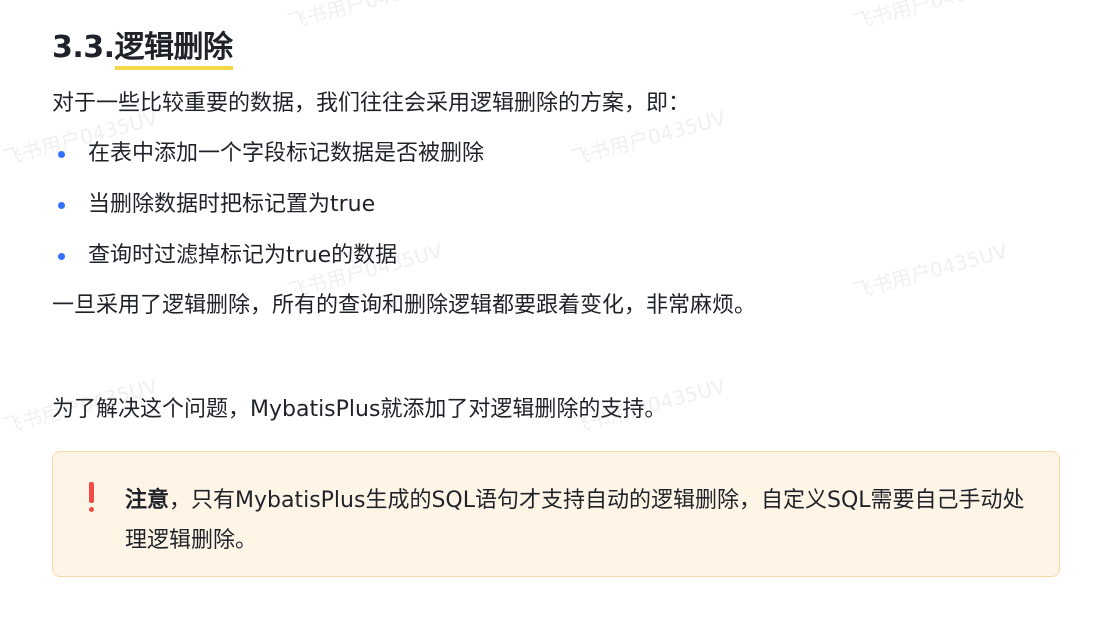 The image size is (1106, 626). What do you see at coordinates (147, 500) in the screenshot?
I see `callout-bold-label: 注意` at bounding box center [147, 500].